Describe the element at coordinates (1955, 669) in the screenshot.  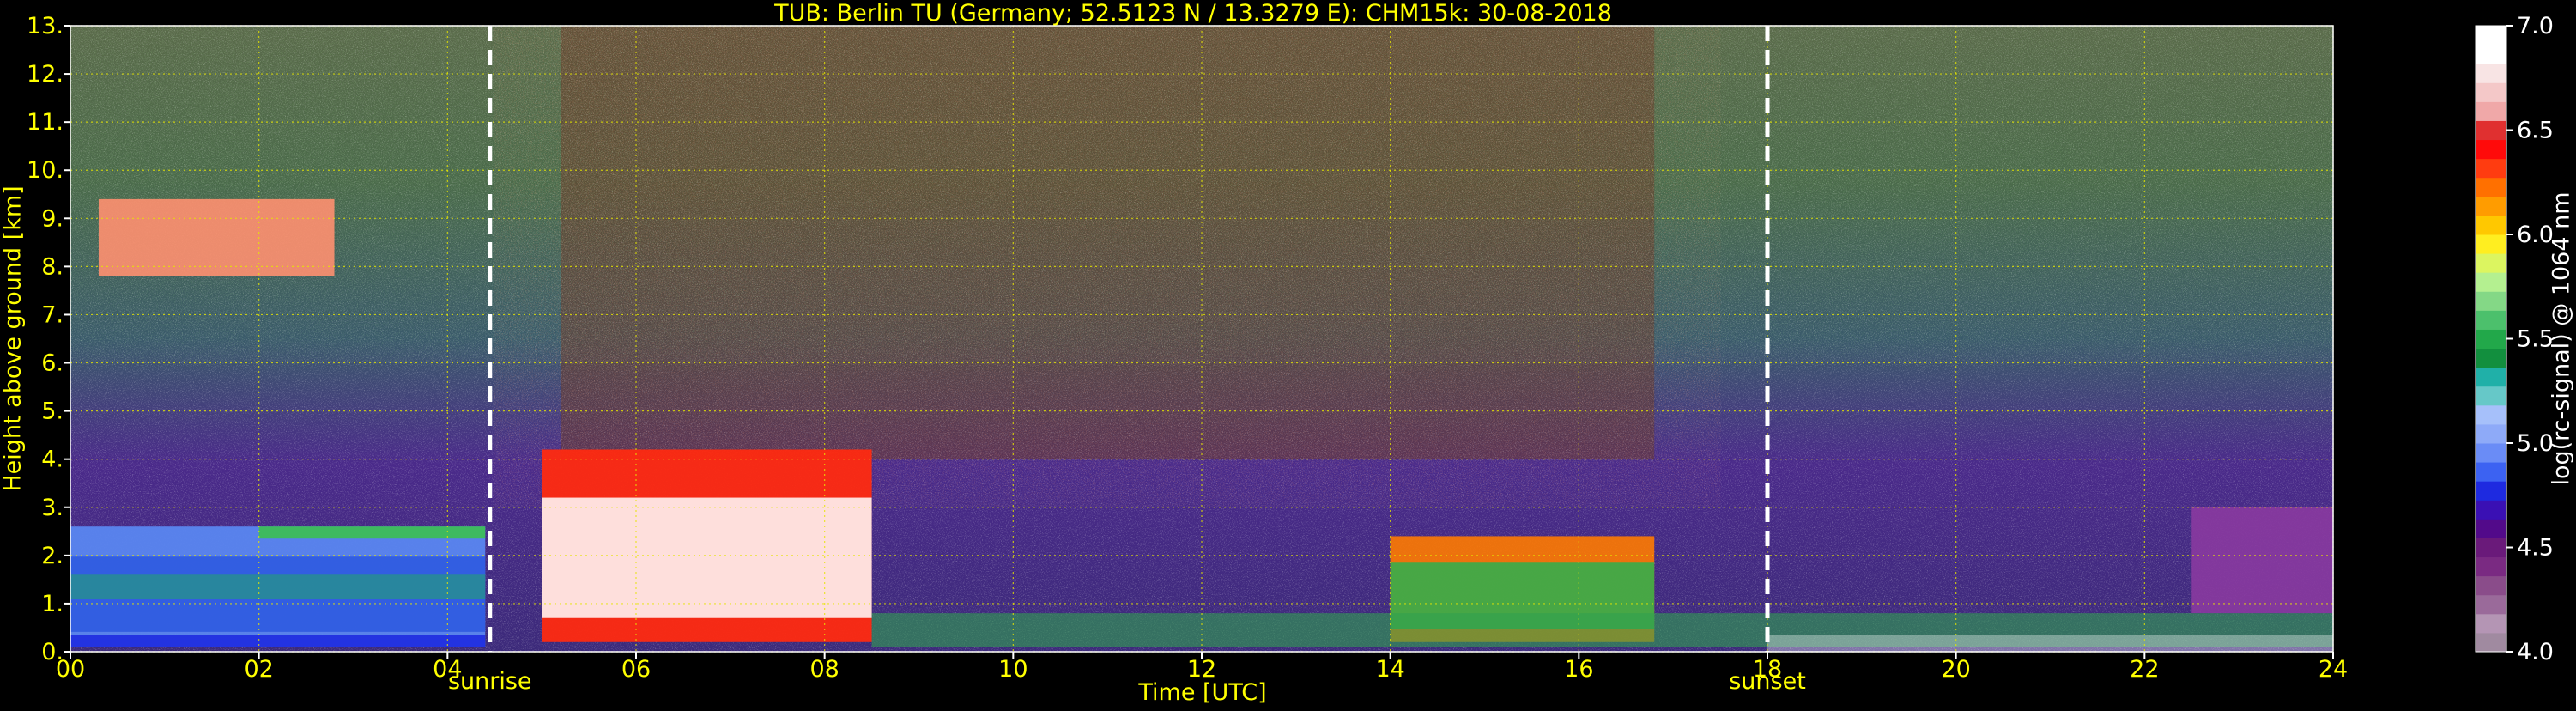
I see `x-tick-label: 20` at that location.